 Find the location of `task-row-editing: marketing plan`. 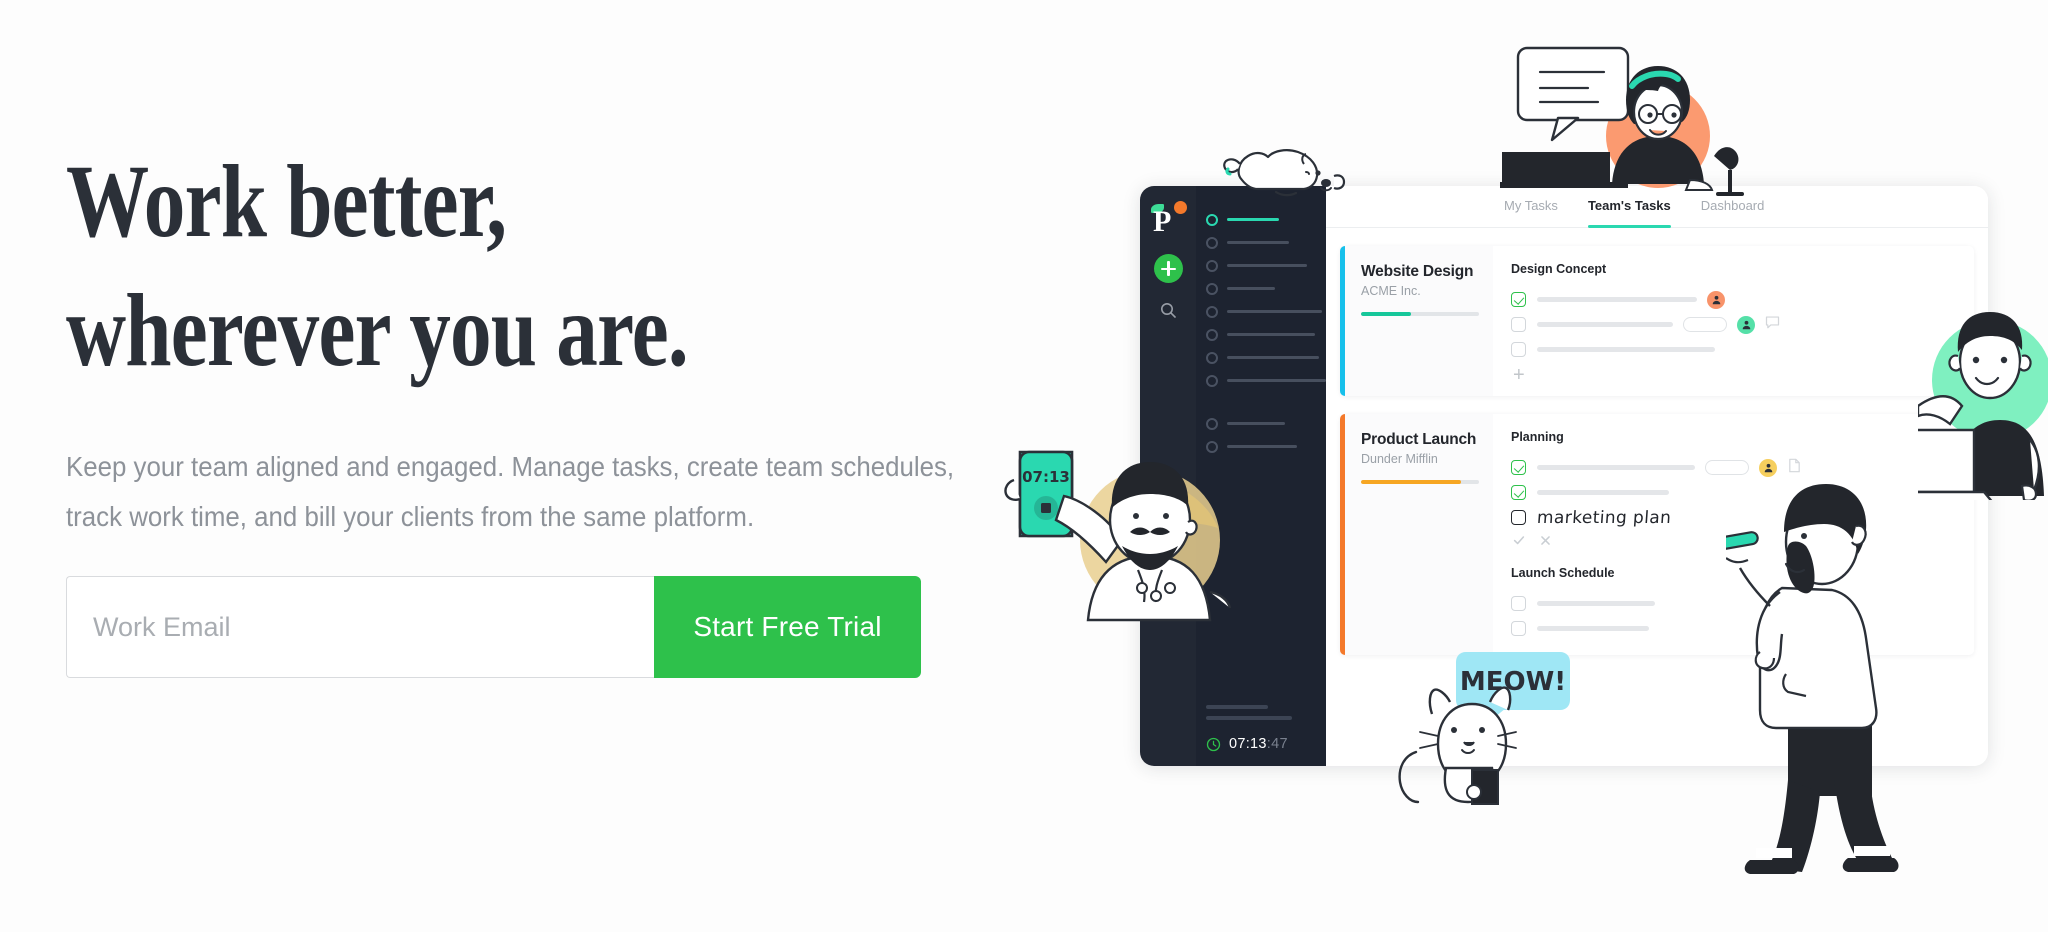

task-row-editing: marketing plan is located at coordinates (1733, 517).